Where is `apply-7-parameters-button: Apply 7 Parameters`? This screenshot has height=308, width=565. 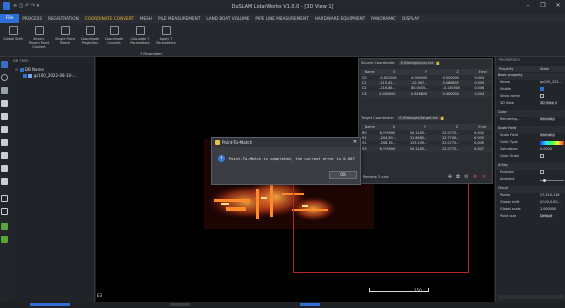 apply-7-parameters-button: Apply 7 Parameters is located at coordinates (166, 40).